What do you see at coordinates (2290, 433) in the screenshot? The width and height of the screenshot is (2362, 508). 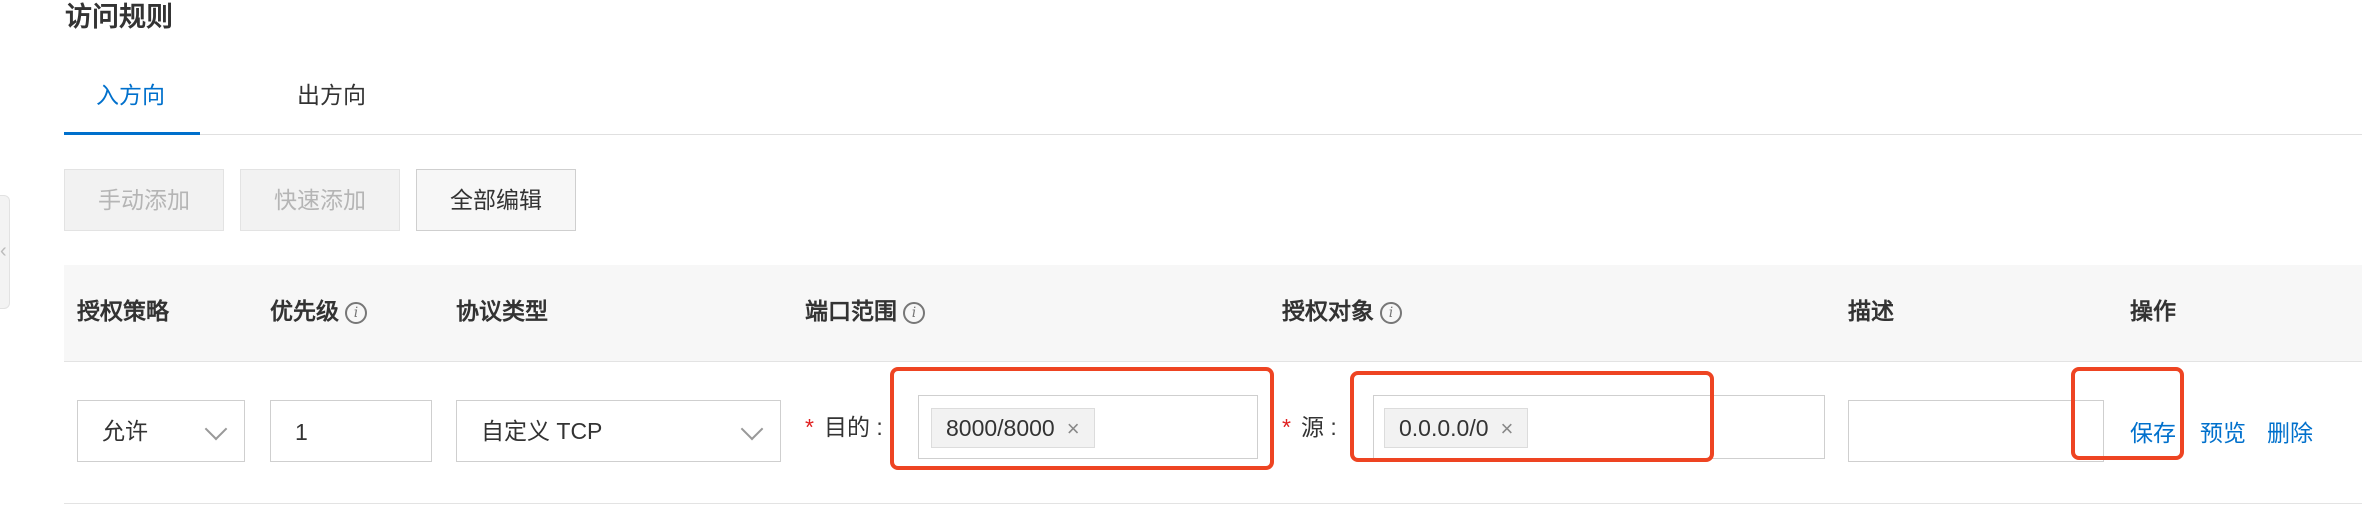 I see `delete-link: 删除` at bounding box center [2290, 433].